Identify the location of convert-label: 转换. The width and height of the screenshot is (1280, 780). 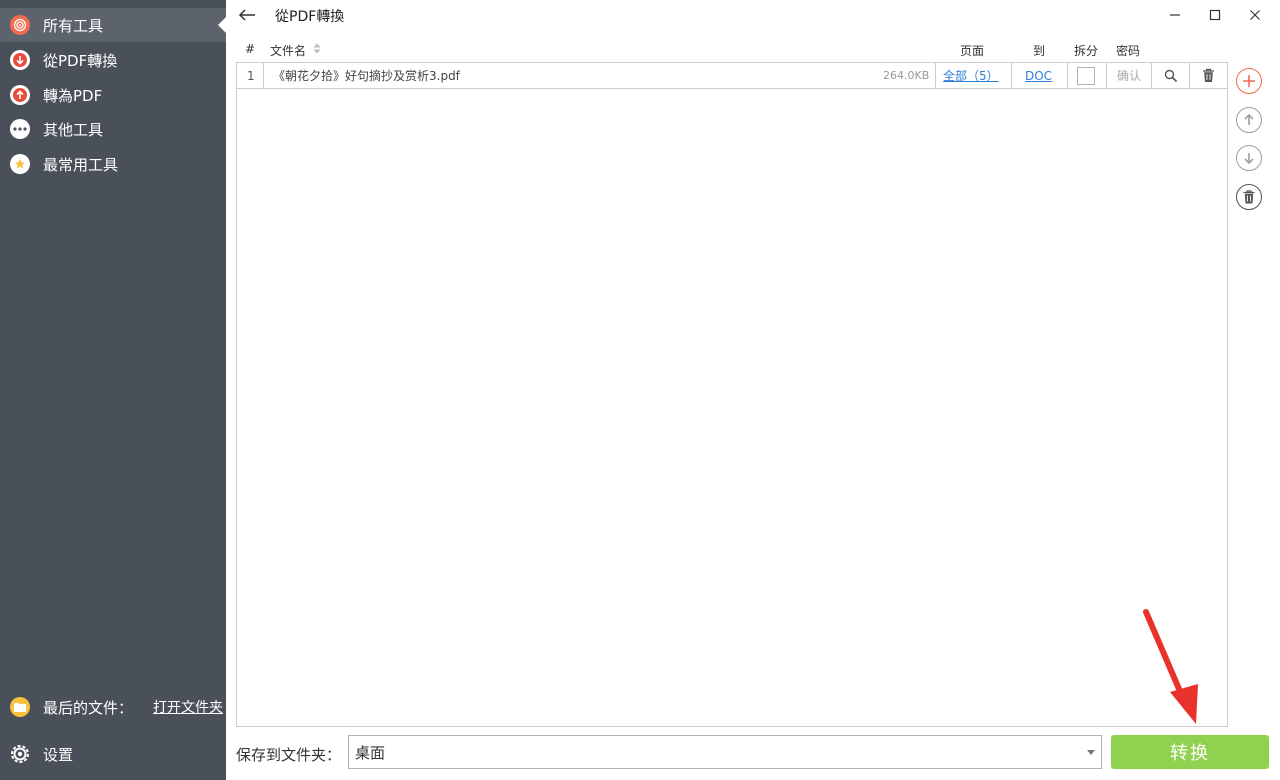
(1190, 753).